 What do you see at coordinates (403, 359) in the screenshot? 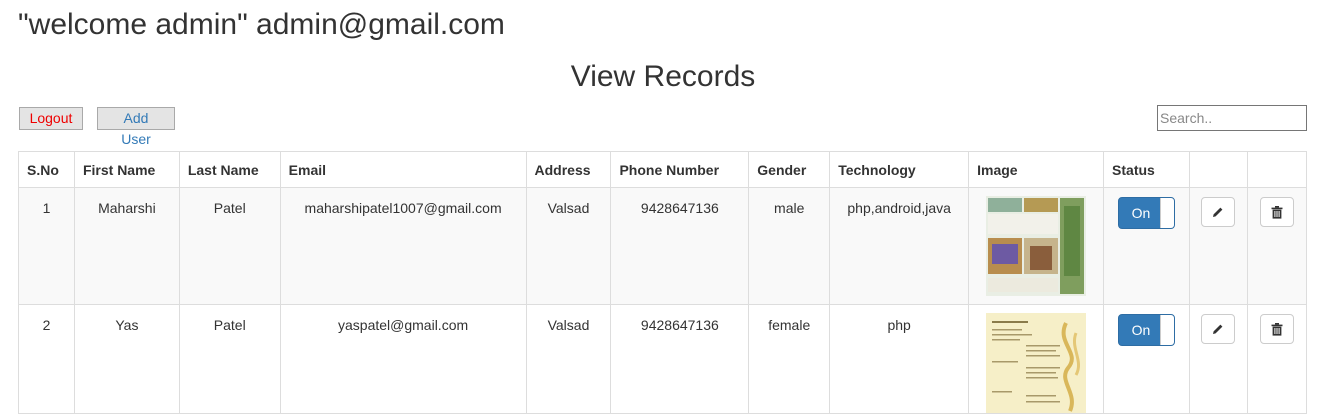
I see `cell-email: yaspatel@gmail.com` at bounding box center [403, 359].